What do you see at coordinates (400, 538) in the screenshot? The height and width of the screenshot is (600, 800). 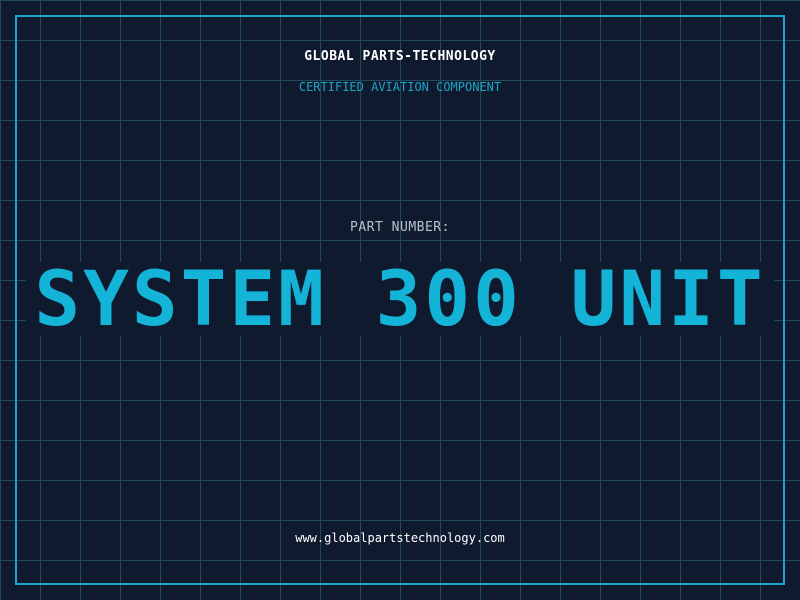 I see `website-url: www.globalpartstechnology.com` at bounding box center [400, 538].